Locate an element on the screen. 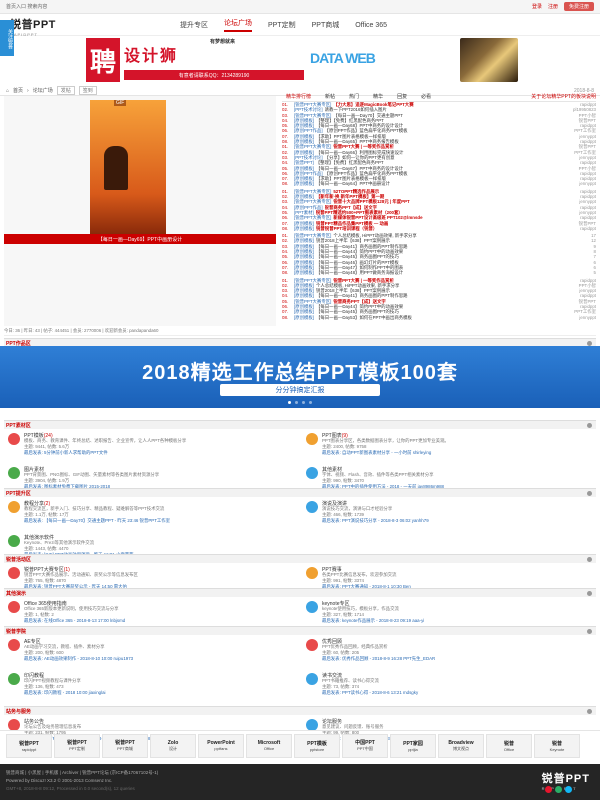  forum-last-post: 最后发表: 5分钟前小新人求帮助的PPT文件 is located at coordinates (156, 453).